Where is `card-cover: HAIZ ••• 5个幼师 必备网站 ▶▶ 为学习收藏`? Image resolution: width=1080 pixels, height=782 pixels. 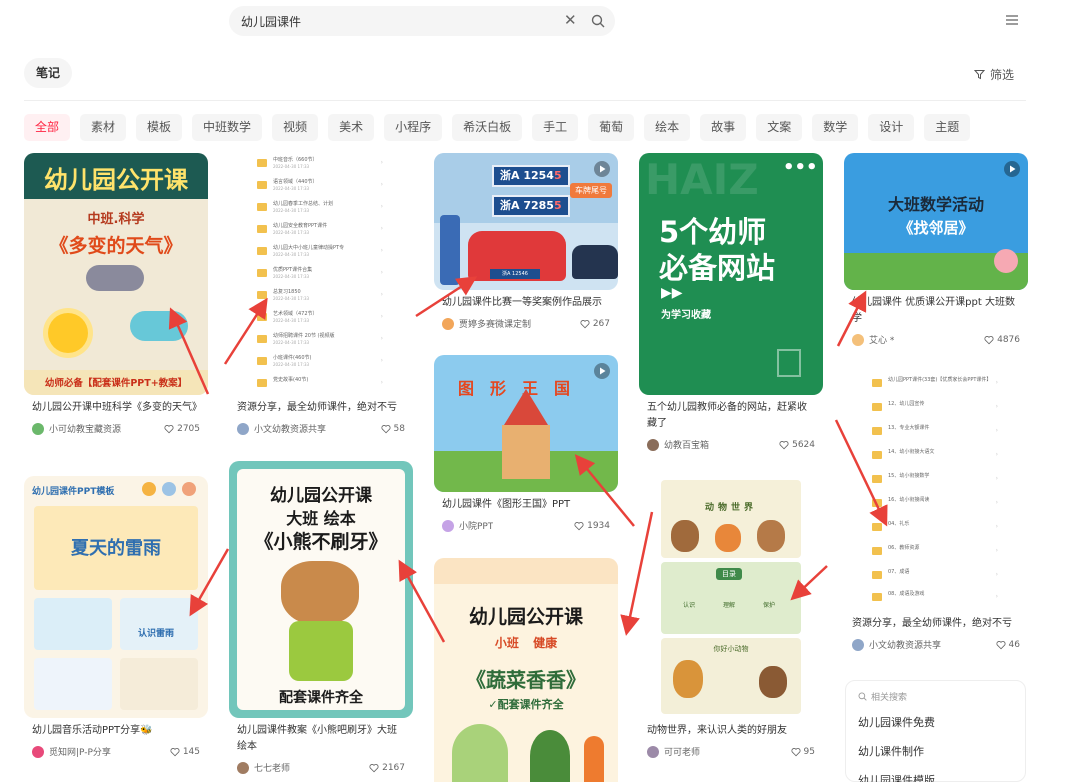 card-cover: HAIZ ••• 5个幼师 必备网站 ▶▶ 为学习收藏 is located at coordinates (731, 274).